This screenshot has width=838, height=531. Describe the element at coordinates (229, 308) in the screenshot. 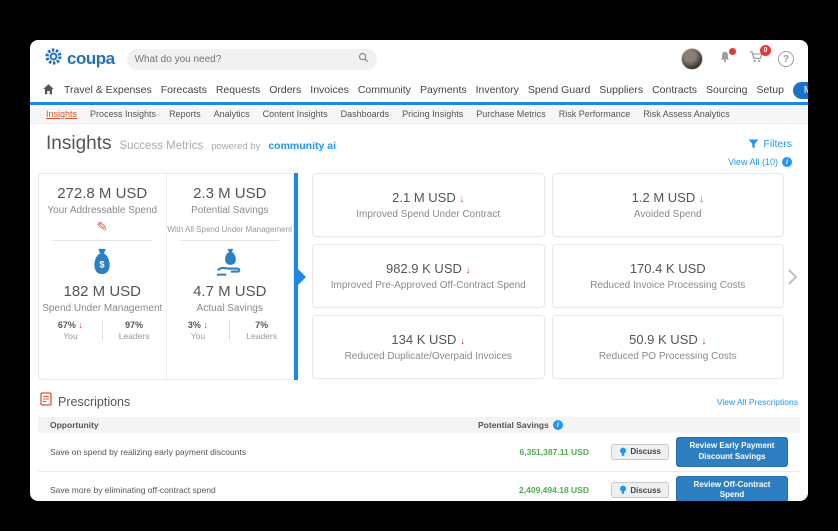

I see `actual-savings-label: Actual Savings` at that location.